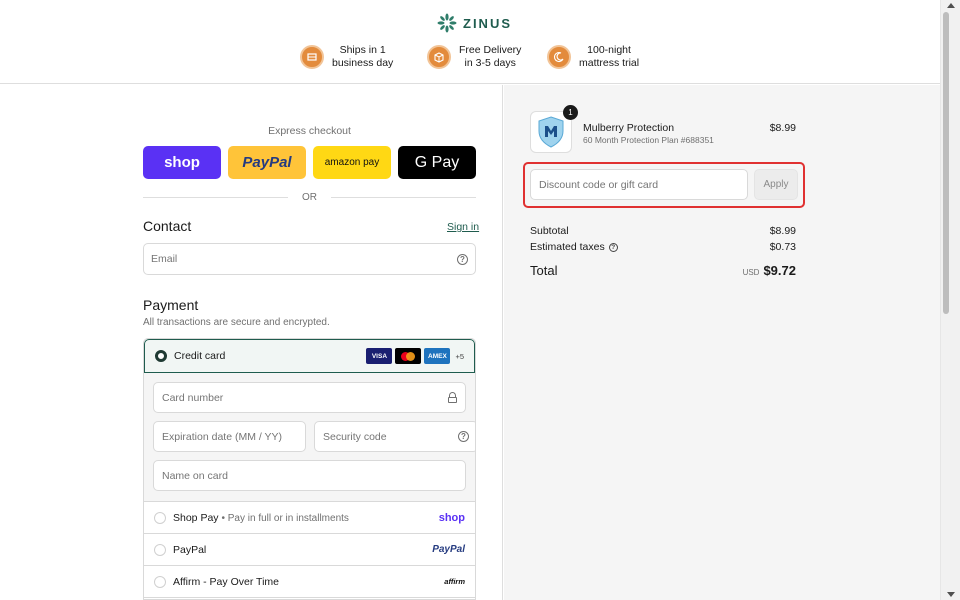 This screenshot has width=960, height=600. What do you see at coordinates (352, 162) in the screenshot?
I see `amazon-pay-button: amazon pay` at bounding box center [352, 162].